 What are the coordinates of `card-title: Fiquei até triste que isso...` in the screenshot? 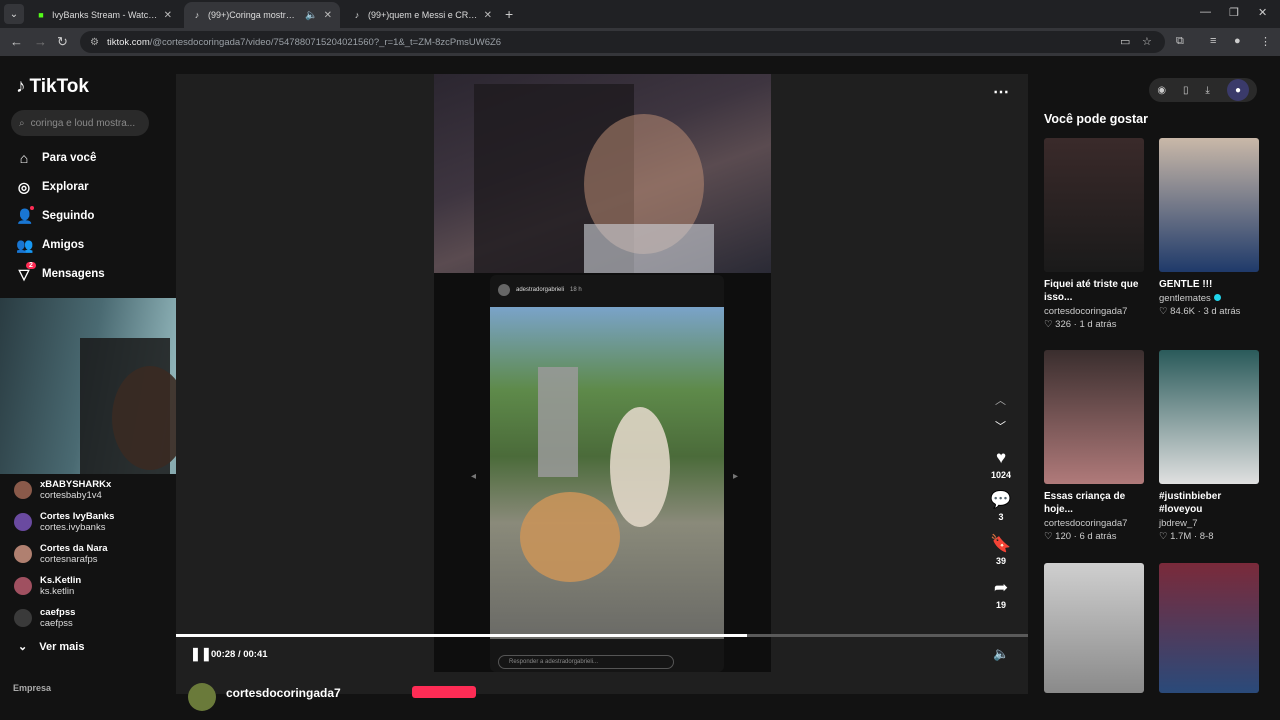 It's located at (1094, 291).